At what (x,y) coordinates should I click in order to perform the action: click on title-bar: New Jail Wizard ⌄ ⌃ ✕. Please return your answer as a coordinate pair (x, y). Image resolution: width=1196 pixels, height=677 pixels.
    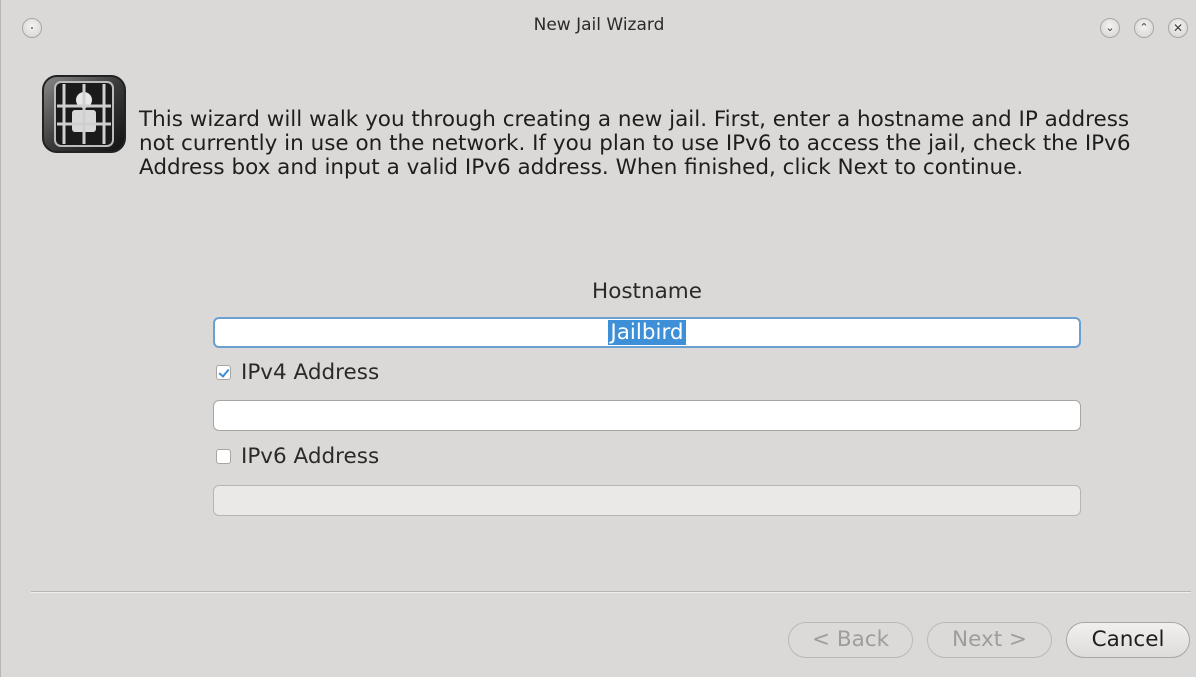
    Looking at the image, I should click on (598, 26).